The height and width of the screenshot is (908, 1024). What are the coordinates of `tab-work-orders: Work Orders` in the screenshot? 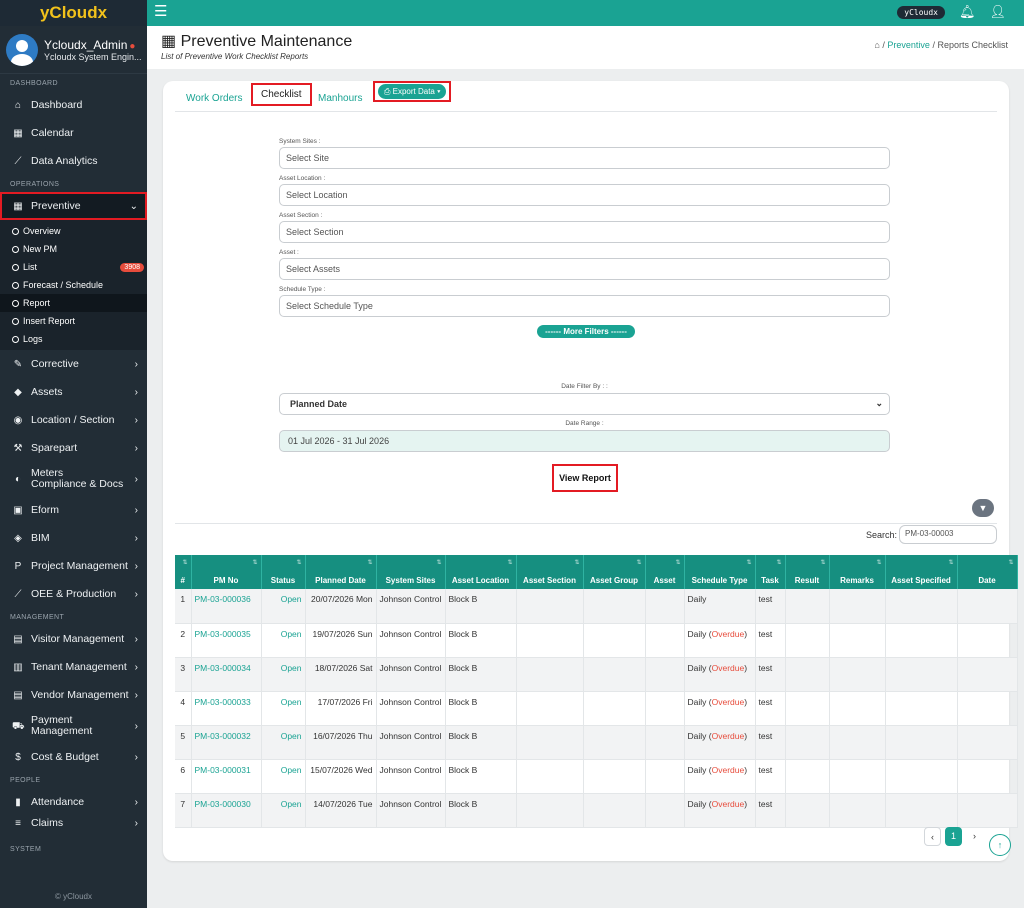 It's located at (214, 98).